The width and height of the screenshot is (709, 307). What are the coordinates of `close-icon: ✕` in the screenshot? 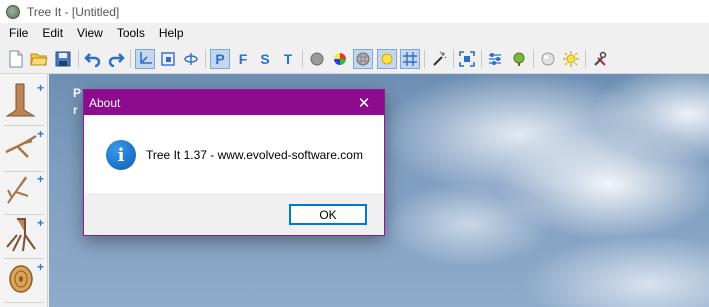 It's located at (364, 103).